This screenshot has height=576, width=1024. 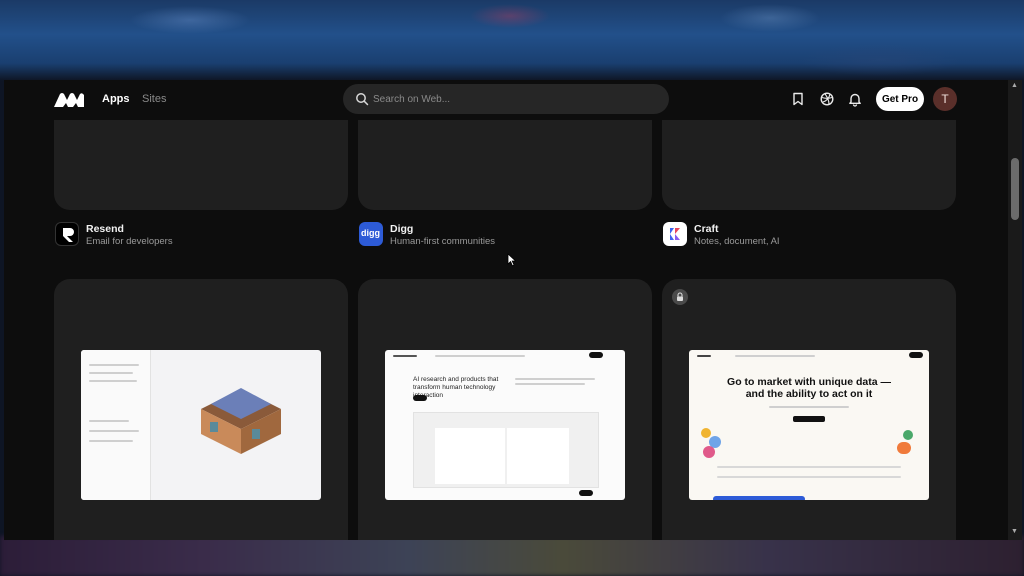 I want to click on app-description: Human-first communities, so click(x=443, y=241).